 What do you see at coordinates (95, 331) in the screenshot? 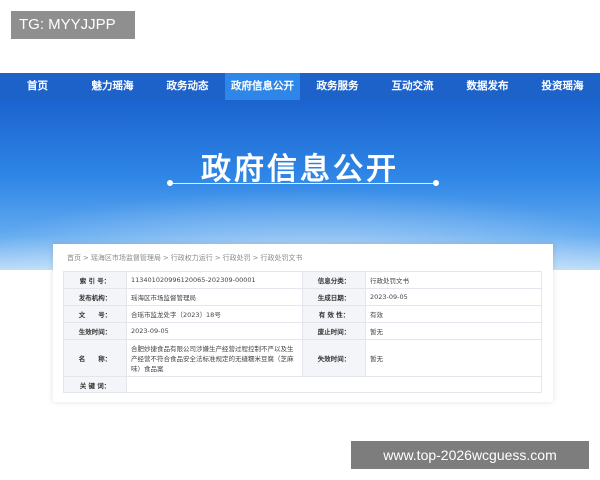
I see `effective-date-label: 生效时间：` at bounding box center [95, 331].